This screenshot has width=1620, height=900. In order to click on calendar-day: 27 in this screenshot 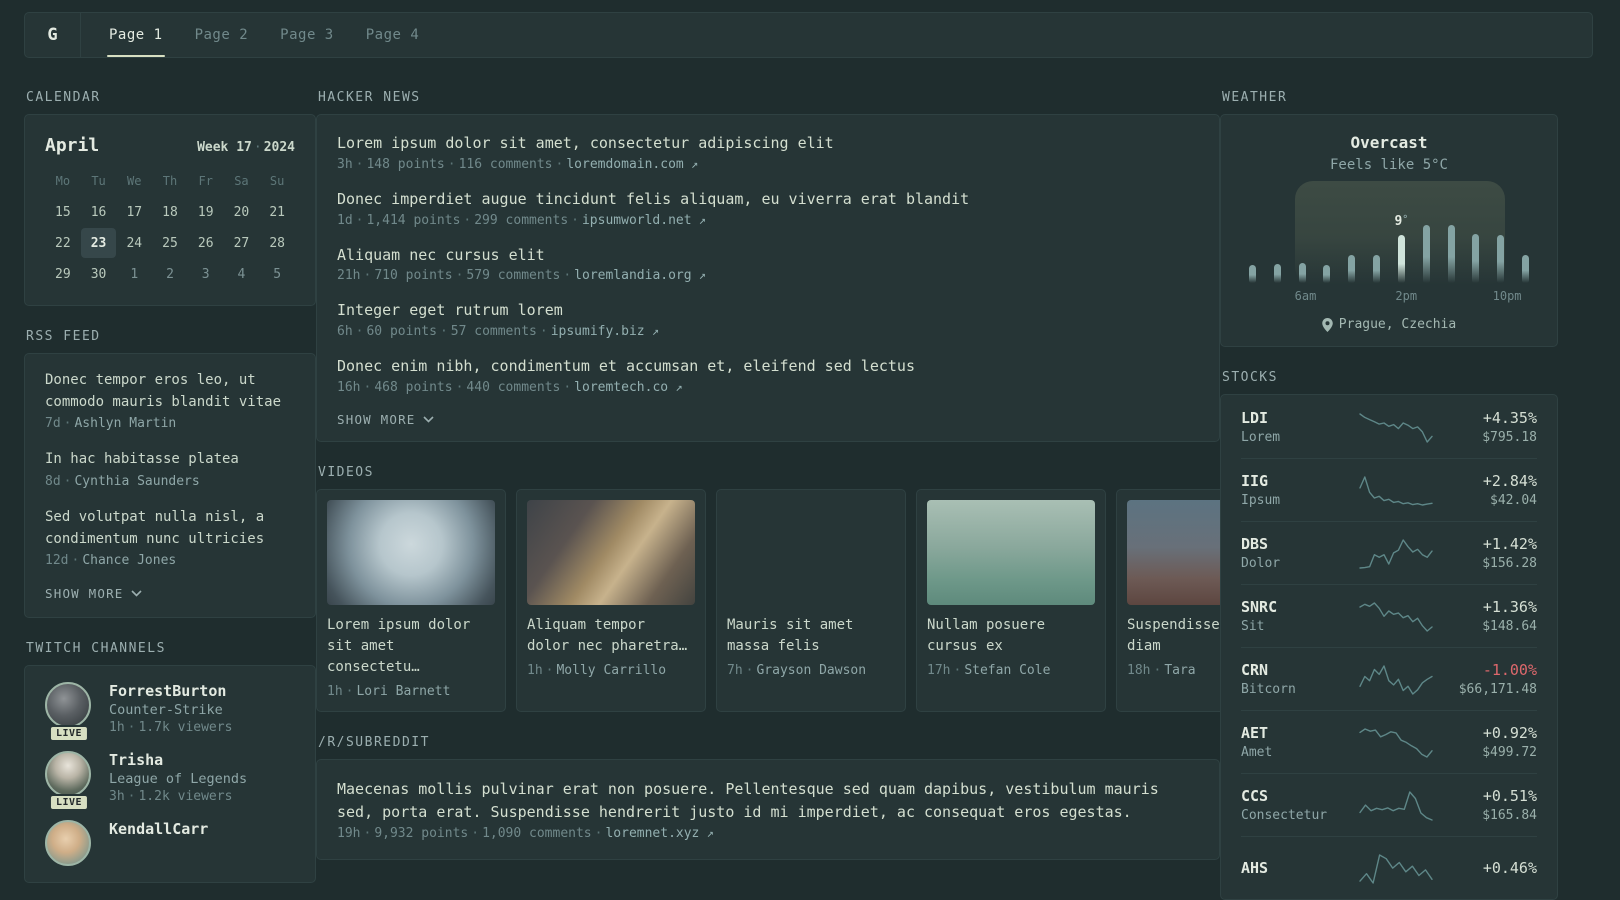, I will do `click(242, 243)`.